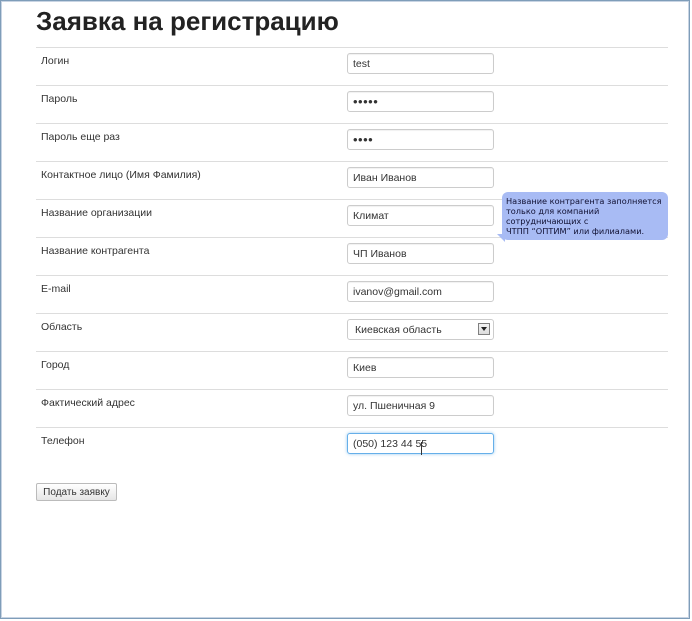  I want to click on address-input, so click(420, 405).